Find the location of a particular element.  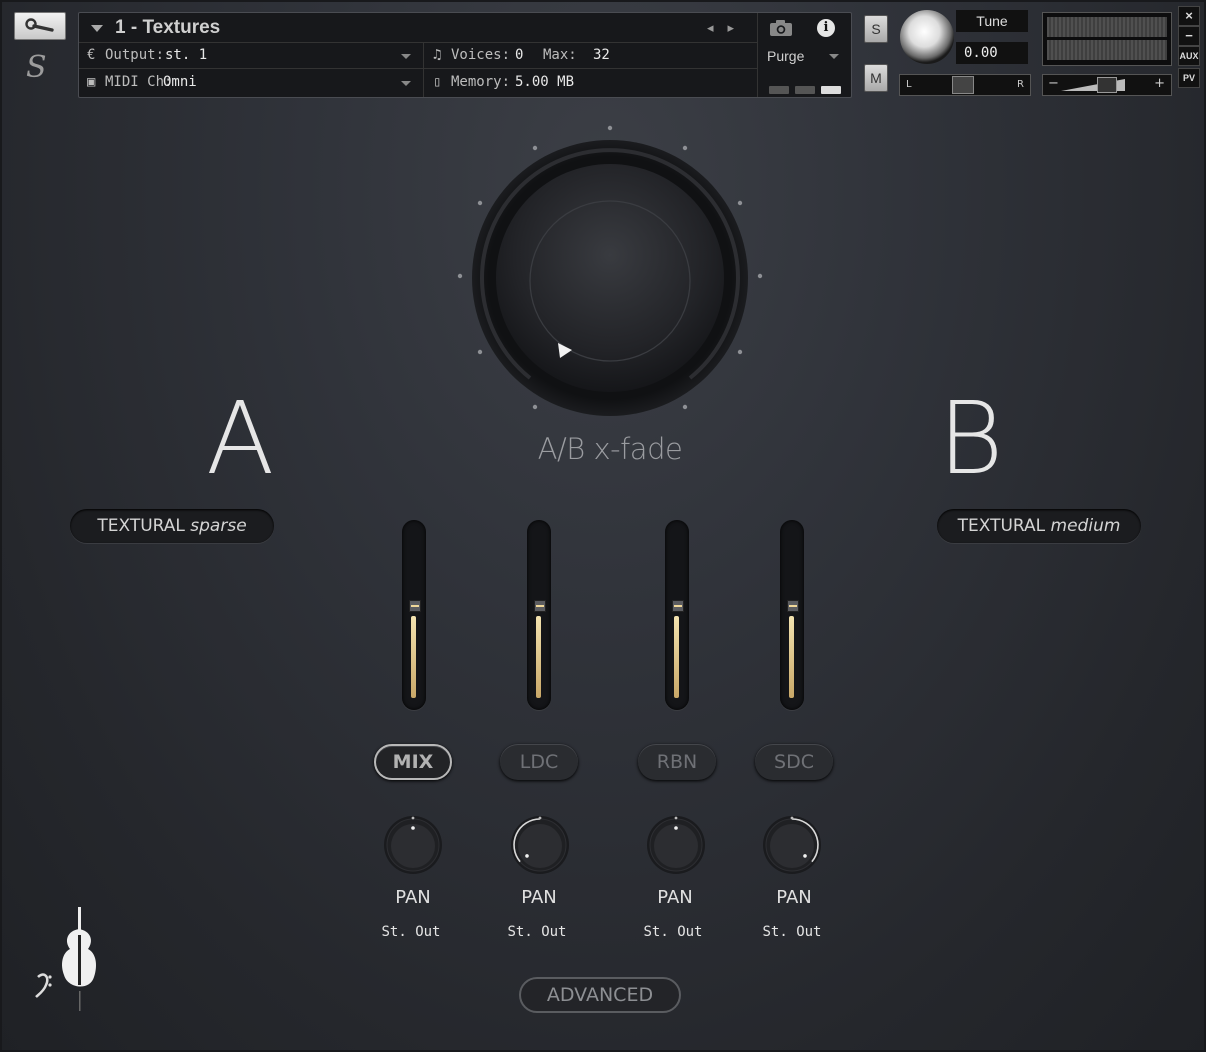

output-level-meter is located at coordinates (1107, 39).